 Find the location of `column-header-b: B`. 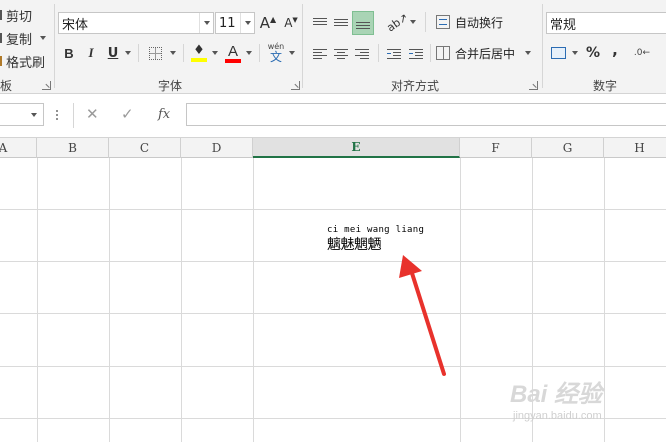

column-header-b: B is located at coordinates (73, 148).